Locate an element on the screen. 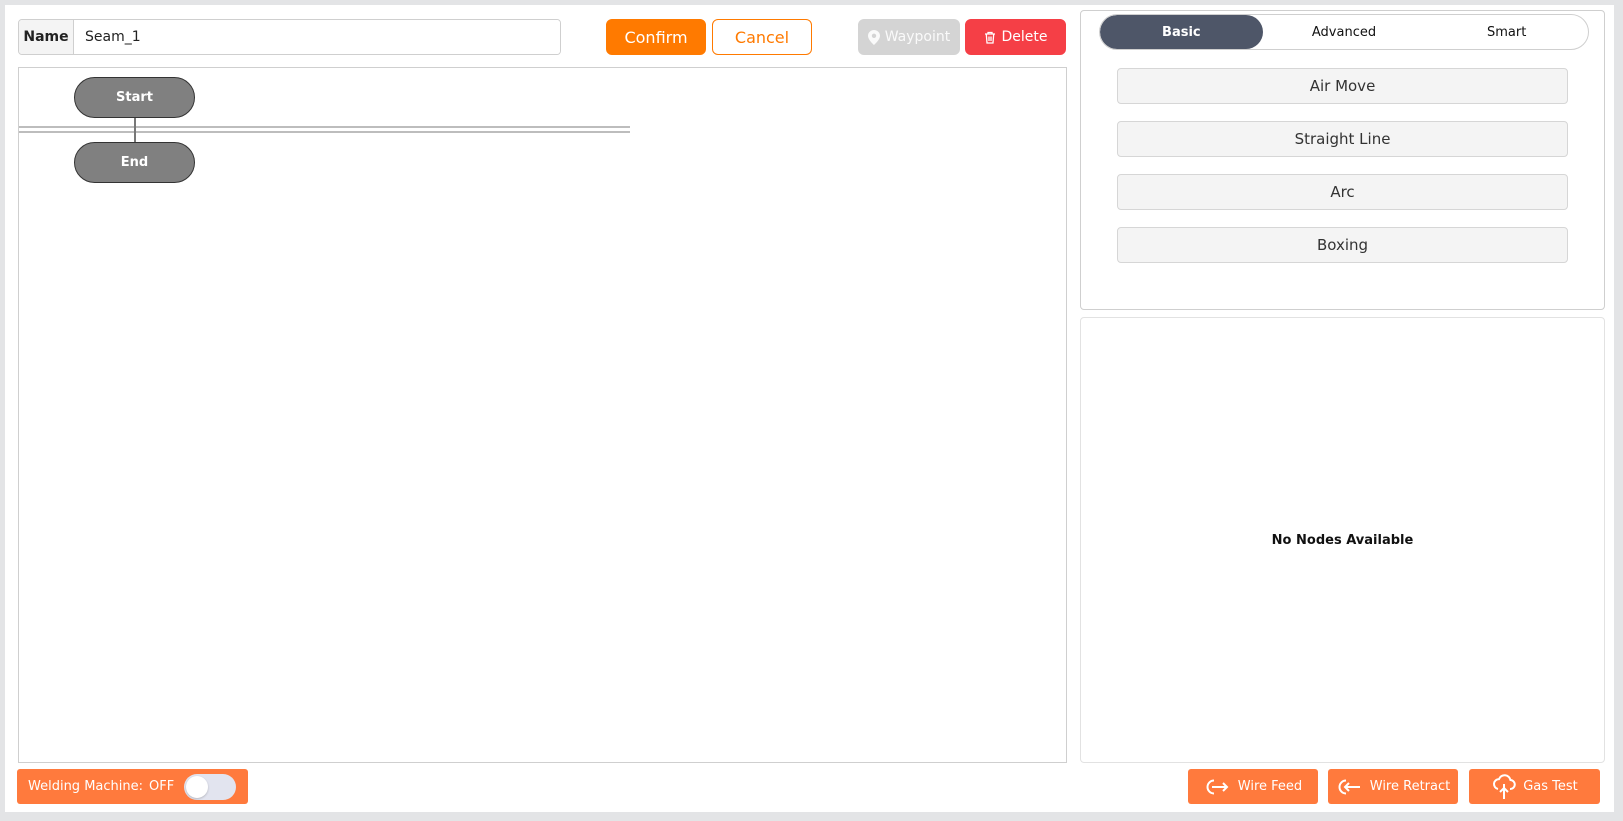  arc-button: Arc is located at coordinates (1342, 192).